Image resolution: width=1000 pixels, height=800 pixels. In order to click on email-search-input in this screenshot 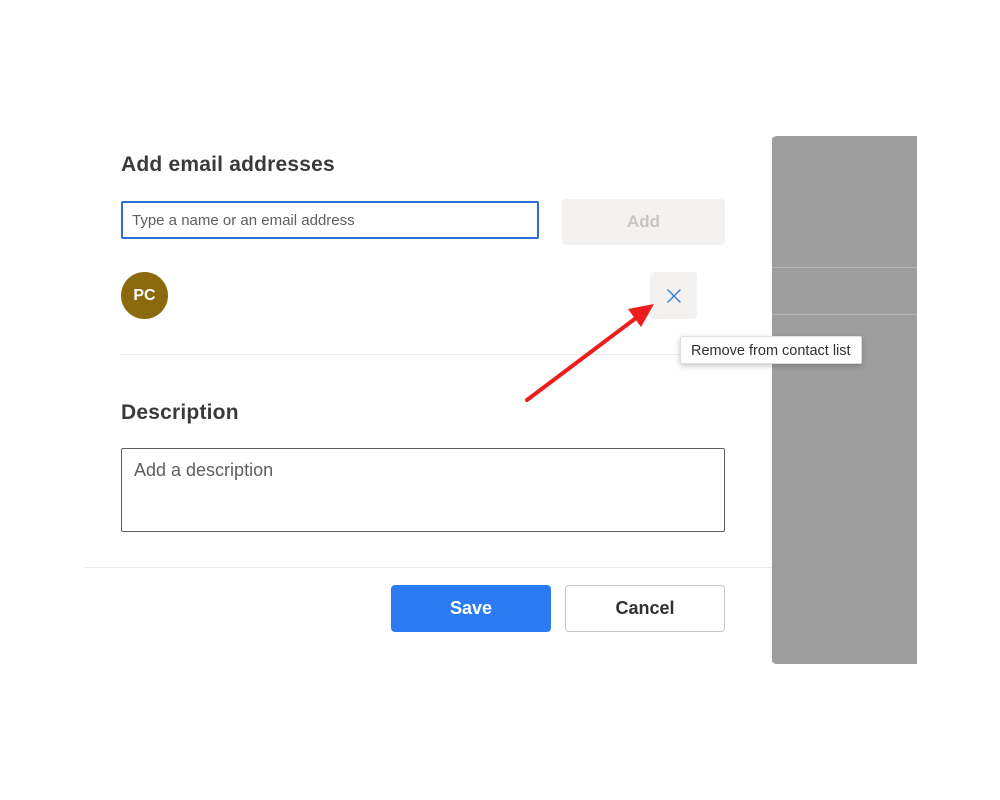, I will do `click(330, 220)`.